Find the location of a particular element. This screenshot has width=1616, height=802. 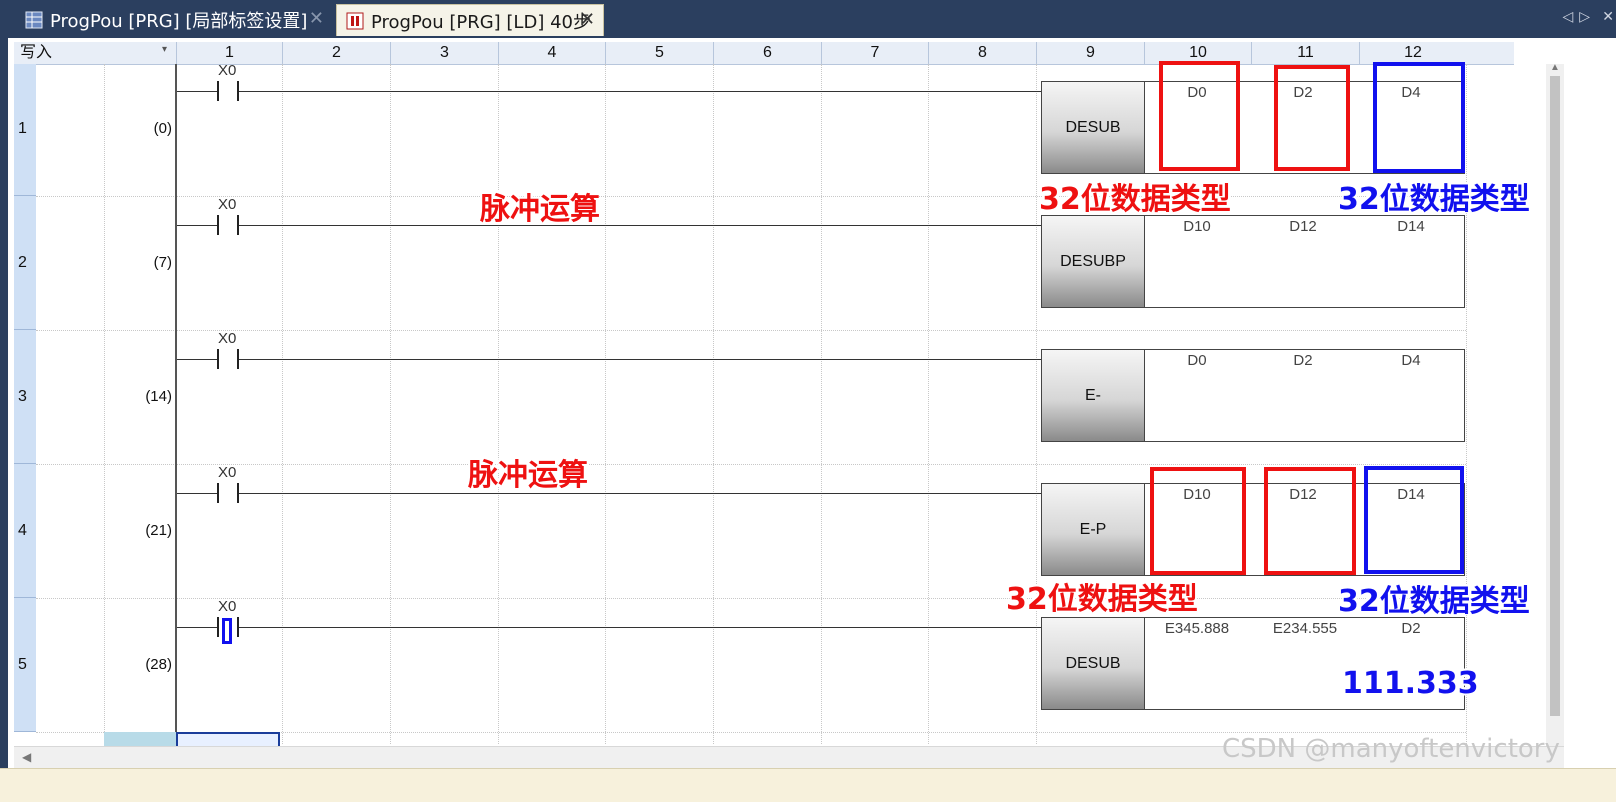

column-header: 5 is located at coordinates (659, 53).